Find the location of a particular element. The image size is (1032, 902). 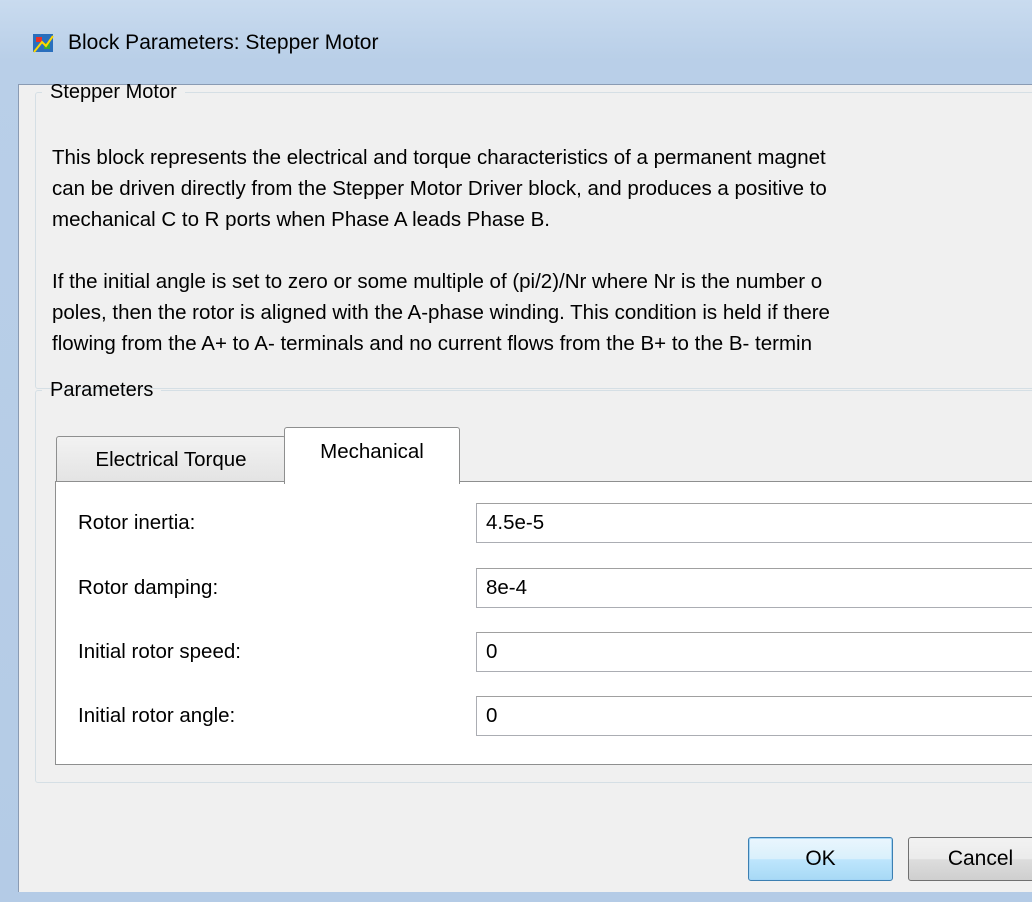

tab-electrical-torque: Electrical Torque is located at coordinates (171, 459).